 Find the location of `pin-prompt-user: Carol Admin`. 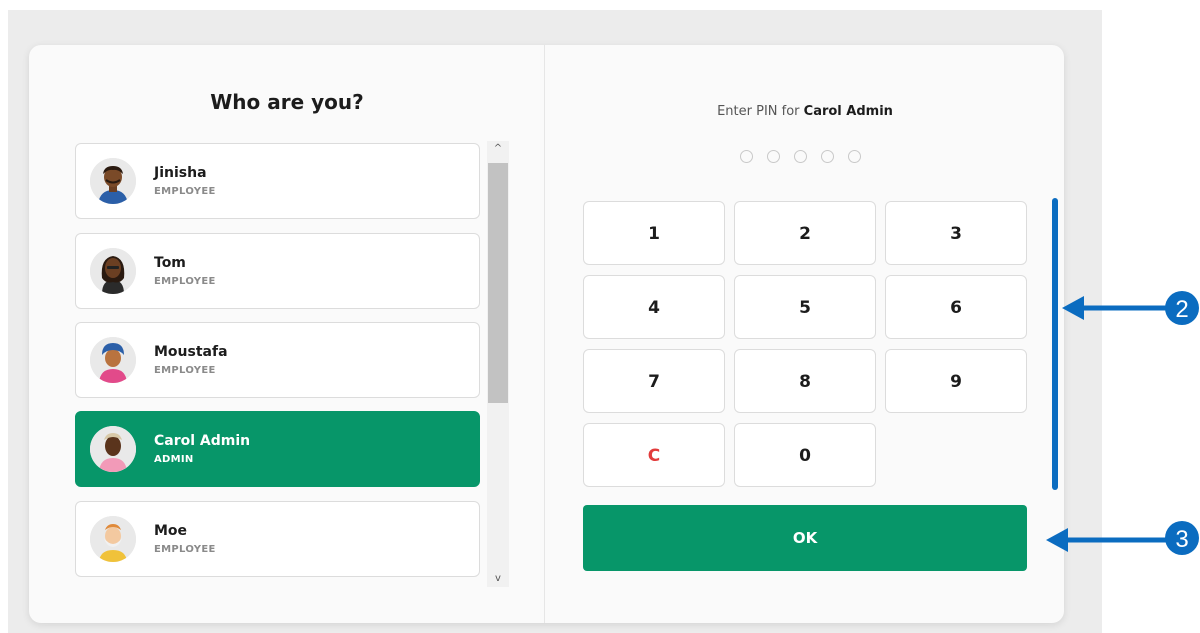

pin-prompt-user: Carol Admin is located at coordinates (848, 111).